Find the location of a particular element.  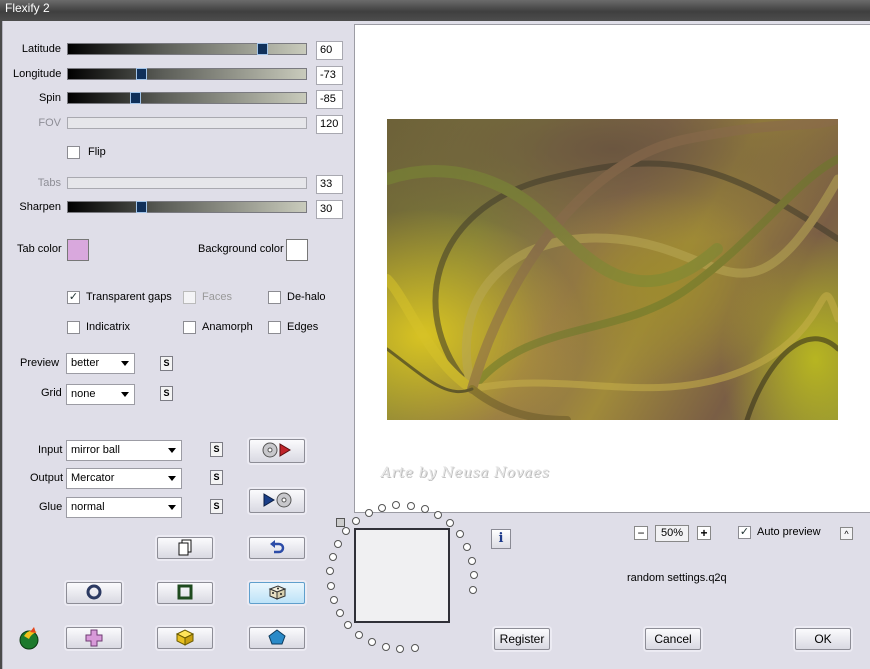

glue-s-button: S is located at coordinates (216, 506).